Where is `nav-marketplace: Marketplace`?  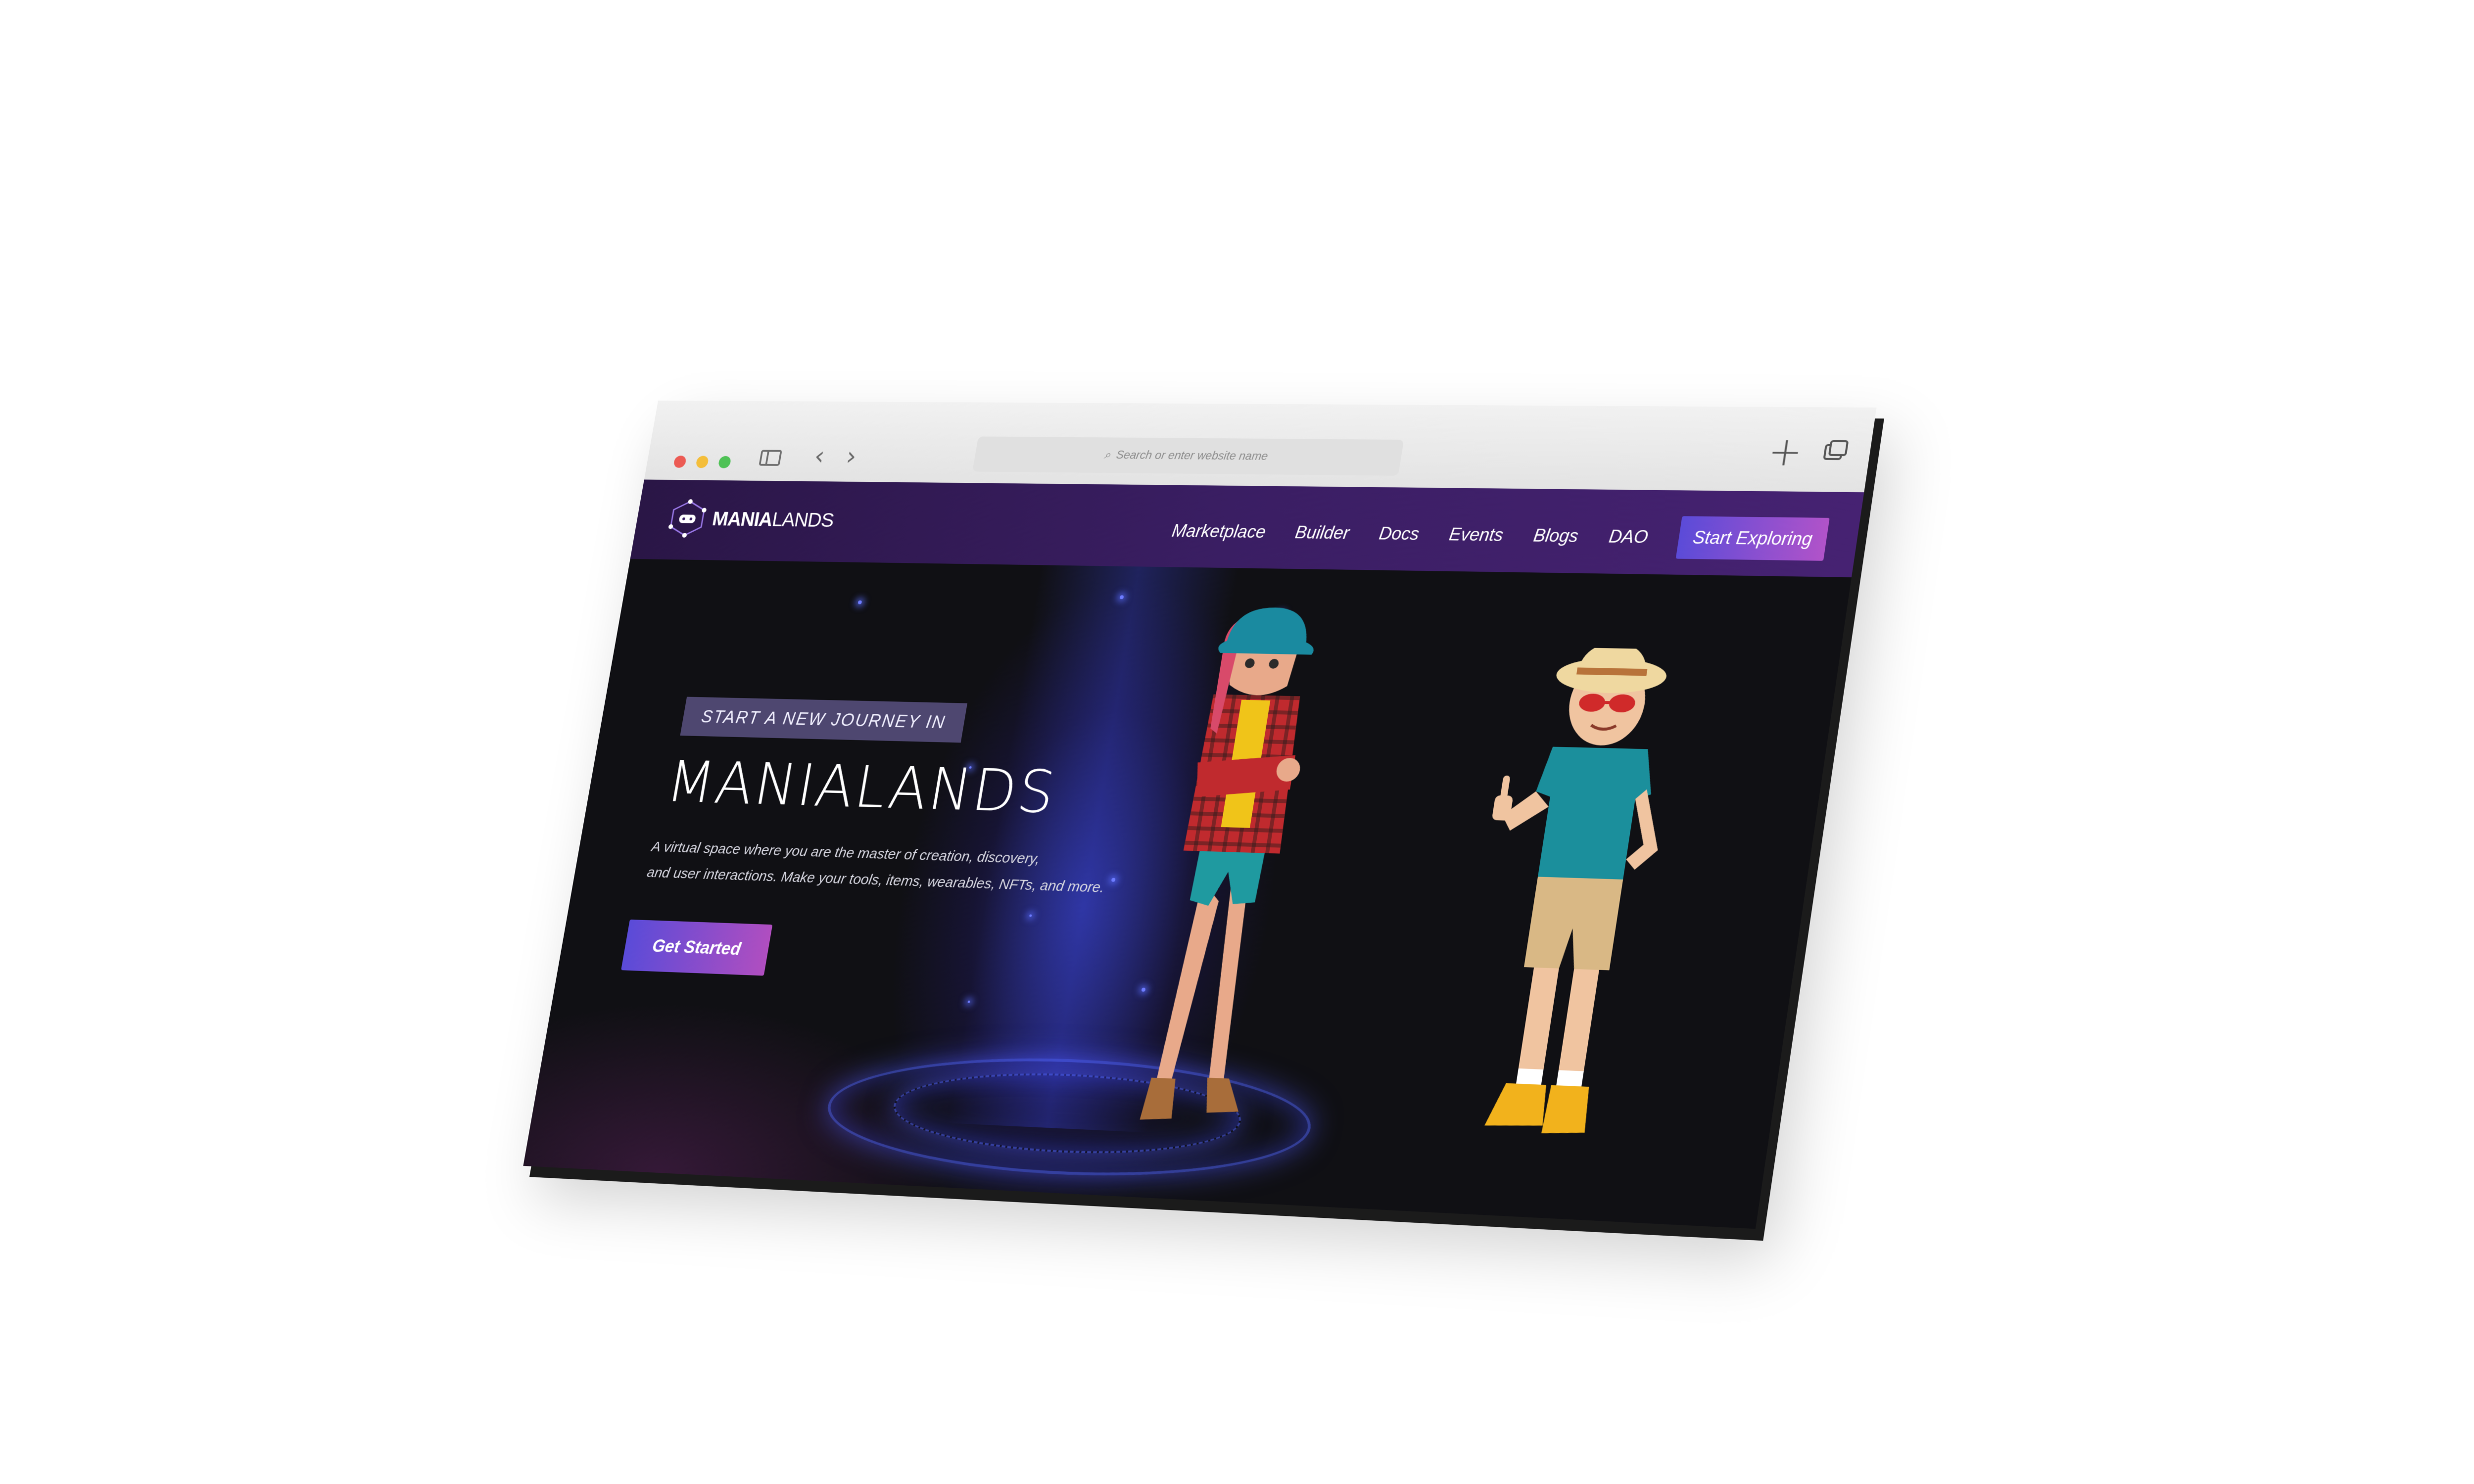 nav-marketplace: Marketplace is located at coordinates (1219, 531).